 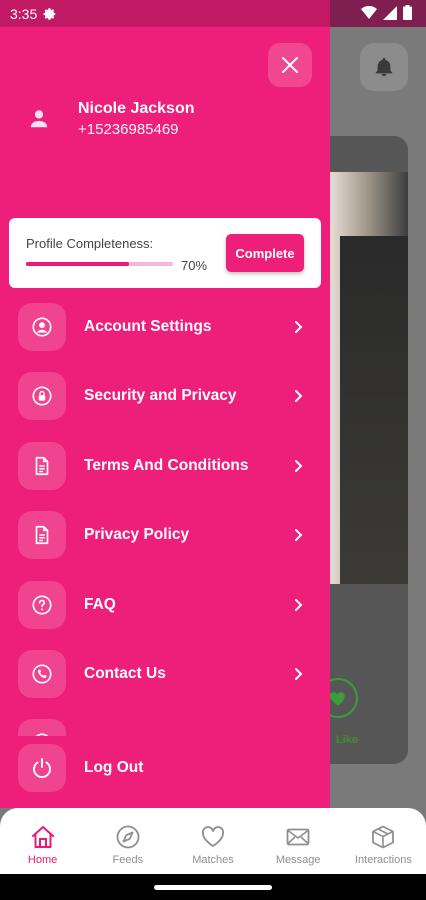 I want to click on nav-item-interactions: Interactions, so click(x=383, y=841).